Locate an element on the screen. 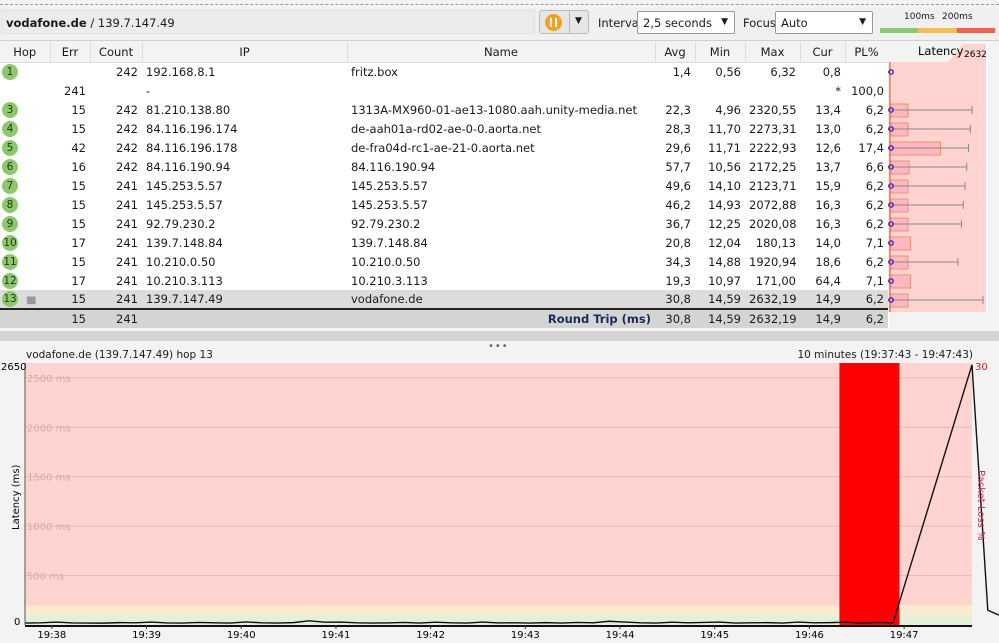  latency-band is located at coordinates (498, 610).